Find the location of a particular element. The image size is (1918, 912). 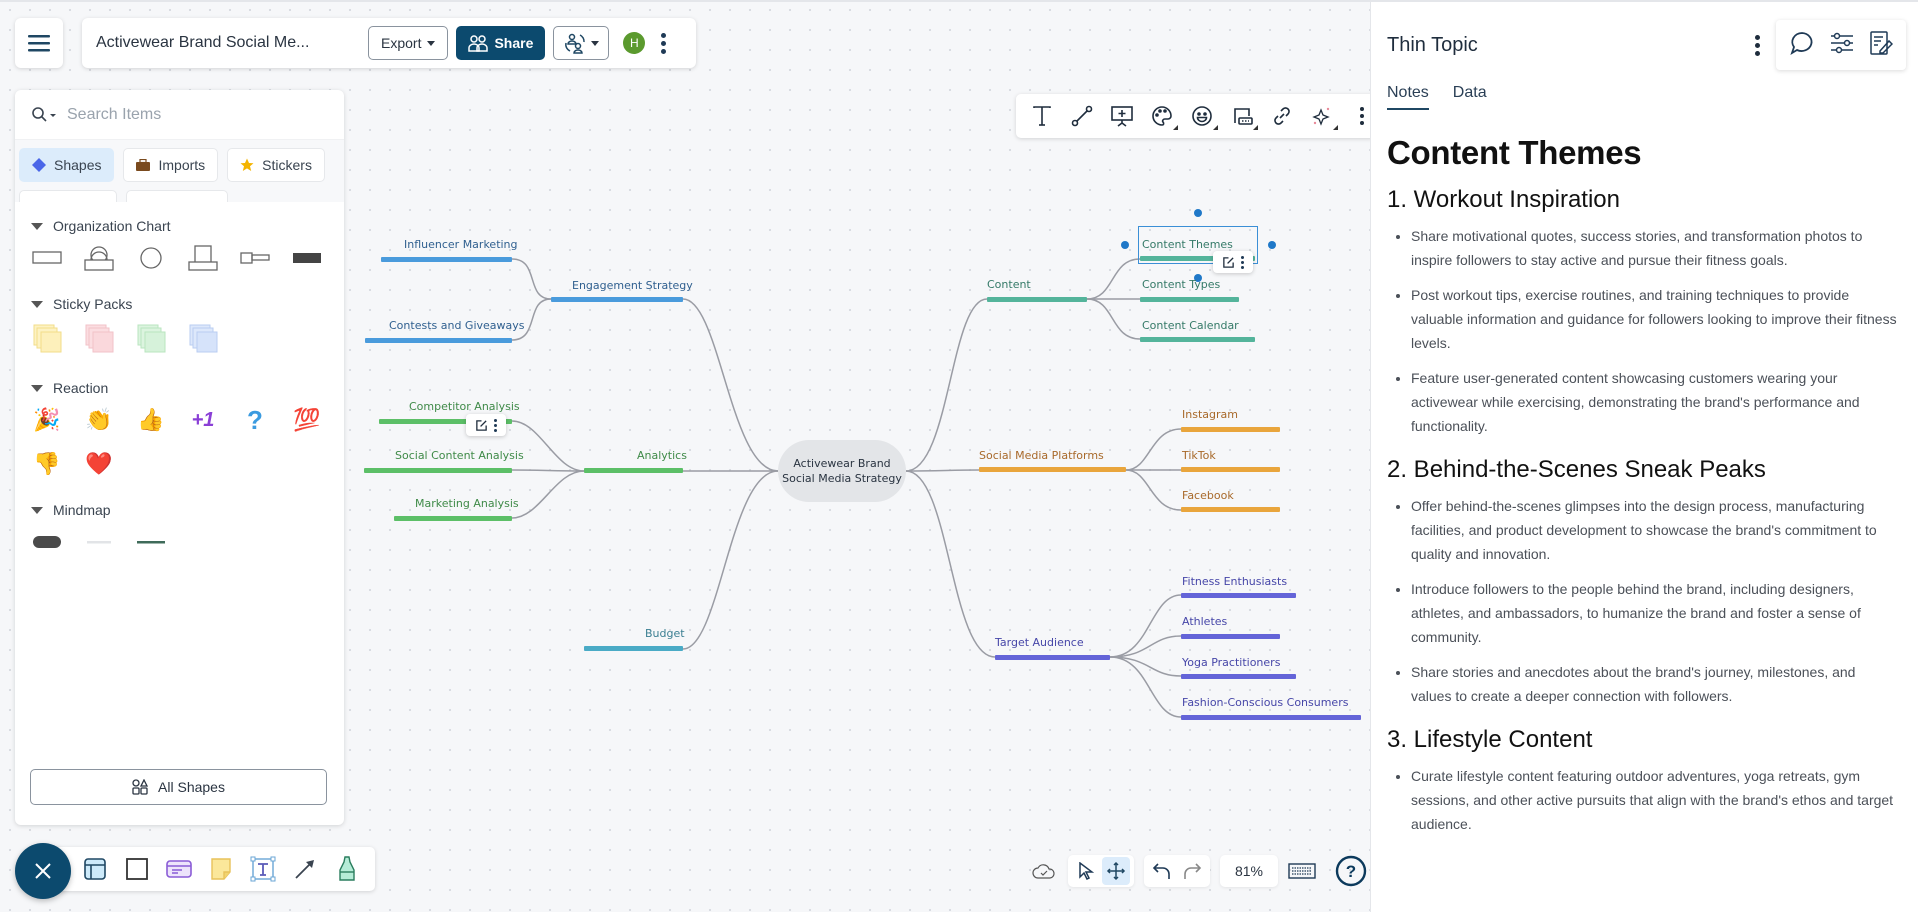

clapping-hands-icon: 👏 is located at coordinates (99, 420).